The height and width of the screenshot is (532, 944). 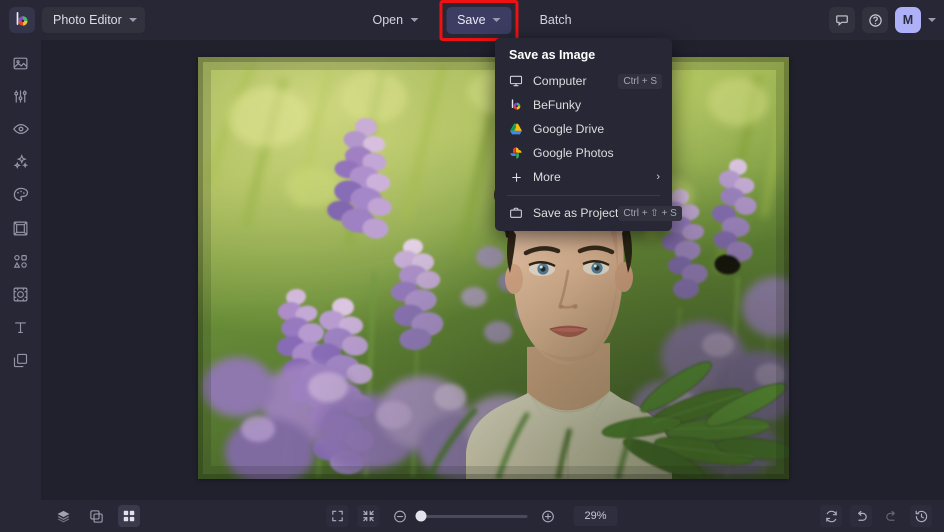 What do you see at coordinates (583, 177) in the screenshot?
I see `menu-item-more: More ›` at bounding box center [583, 177].